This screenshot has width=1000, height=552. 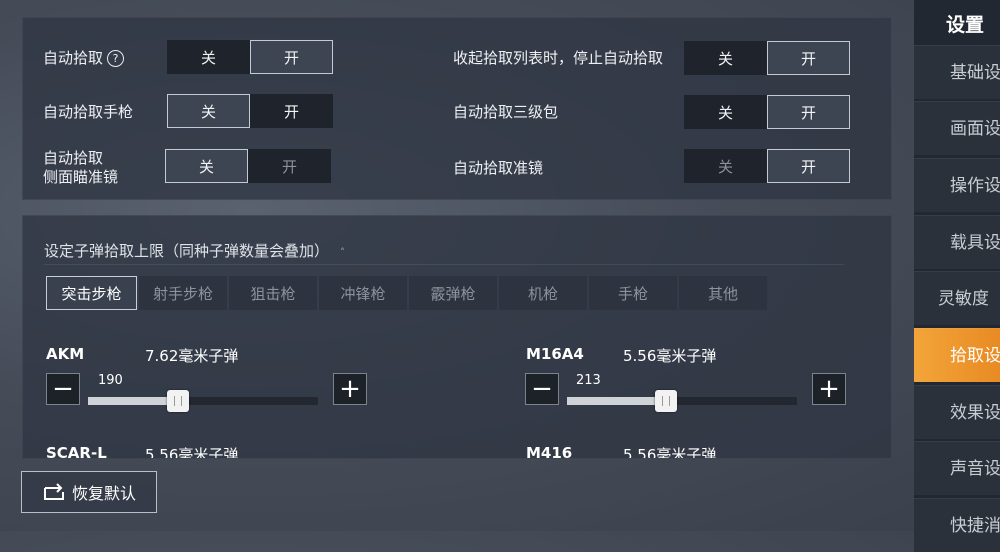 What do you see at coordinates (194, 250) in the screenshot?
I see `ammo-limit-title: 设定子弹拾取上限（同种子弹数量会叠加） ˄` at bounding box center [194, 250].